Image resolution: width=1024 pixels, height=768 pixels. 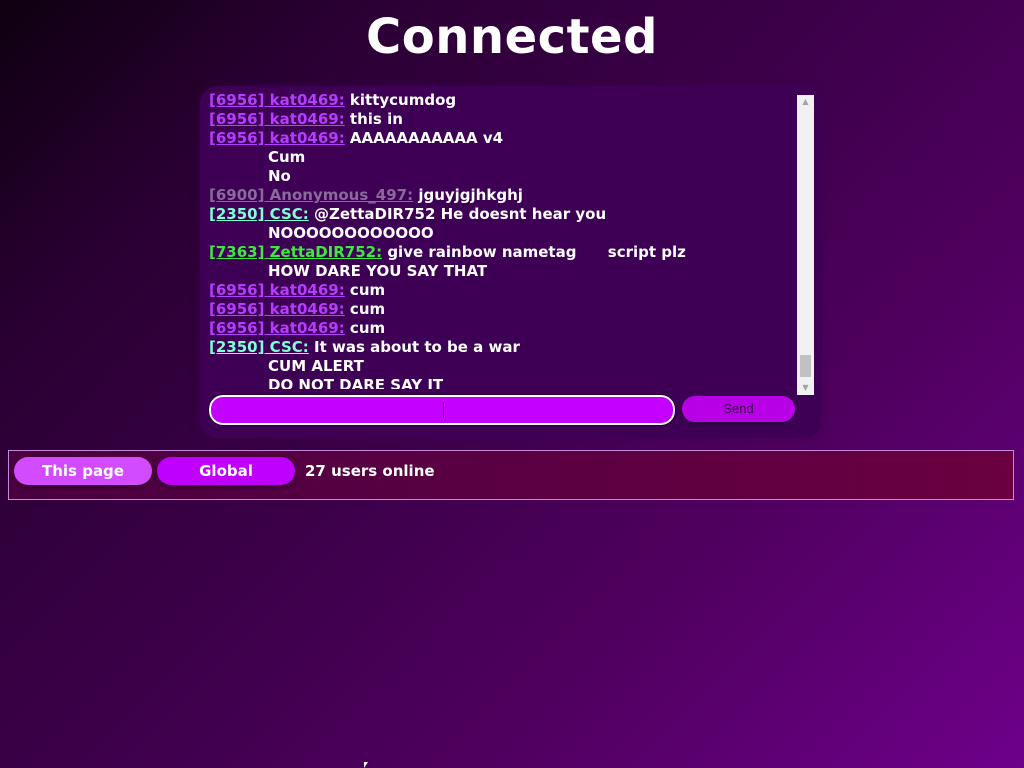 I want to click on text-caret, so click(x=443, y=410).